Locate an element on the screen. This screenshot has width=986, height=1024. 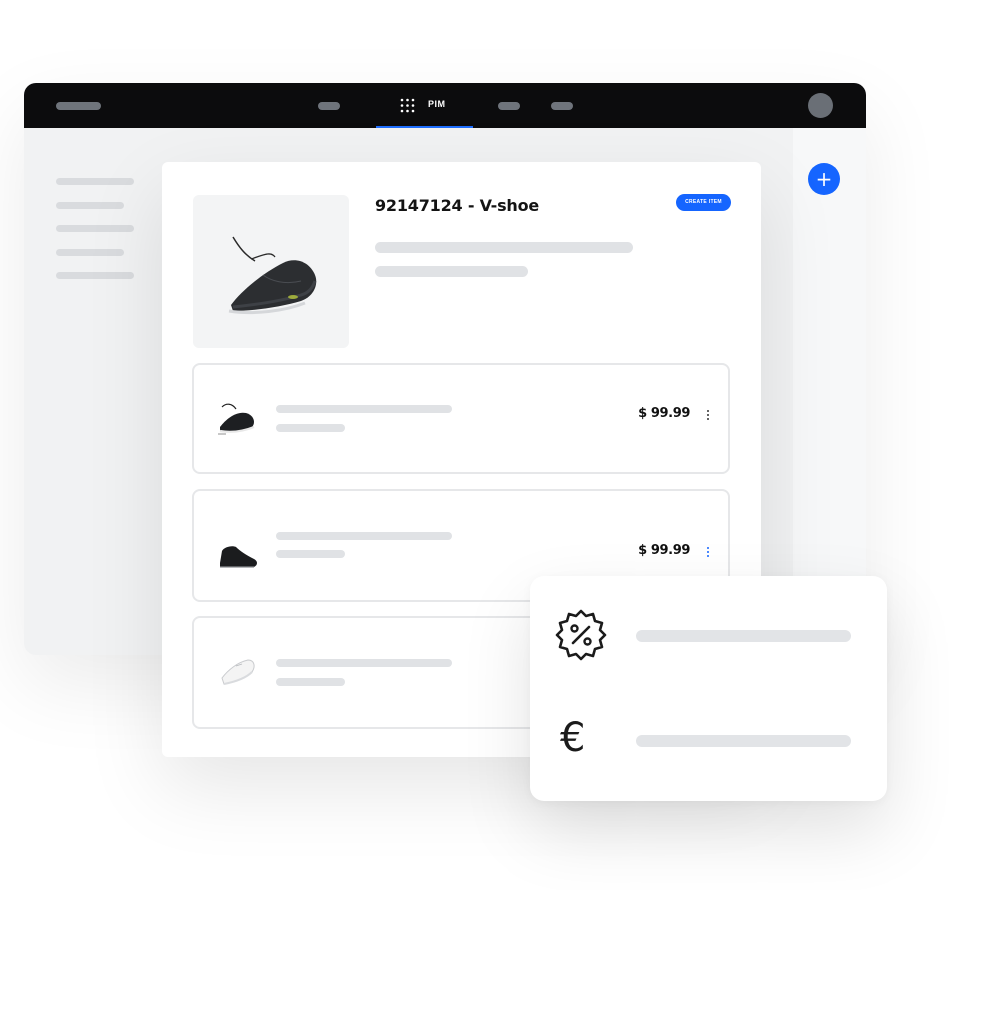
plus-icon: + is located at coordinates (824, 179).